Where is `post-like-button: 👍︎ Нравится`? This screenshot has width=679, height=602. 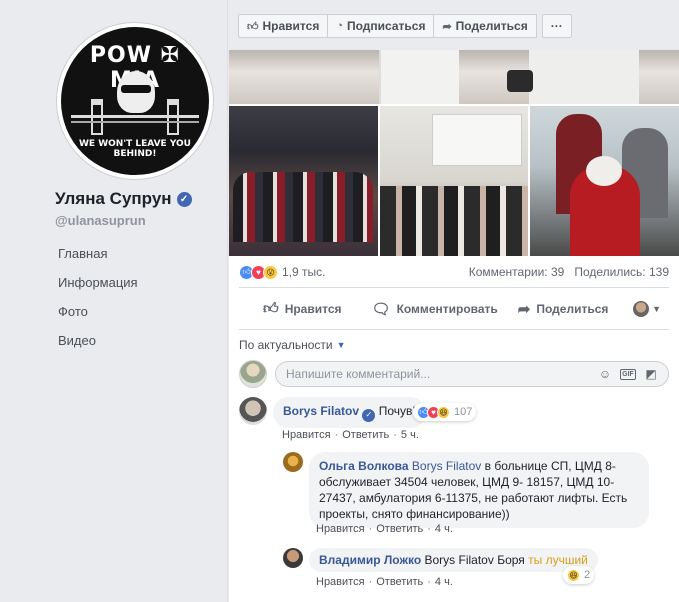 post-like-button: 👍︎ Нравится is located at coordinates (302, 309).